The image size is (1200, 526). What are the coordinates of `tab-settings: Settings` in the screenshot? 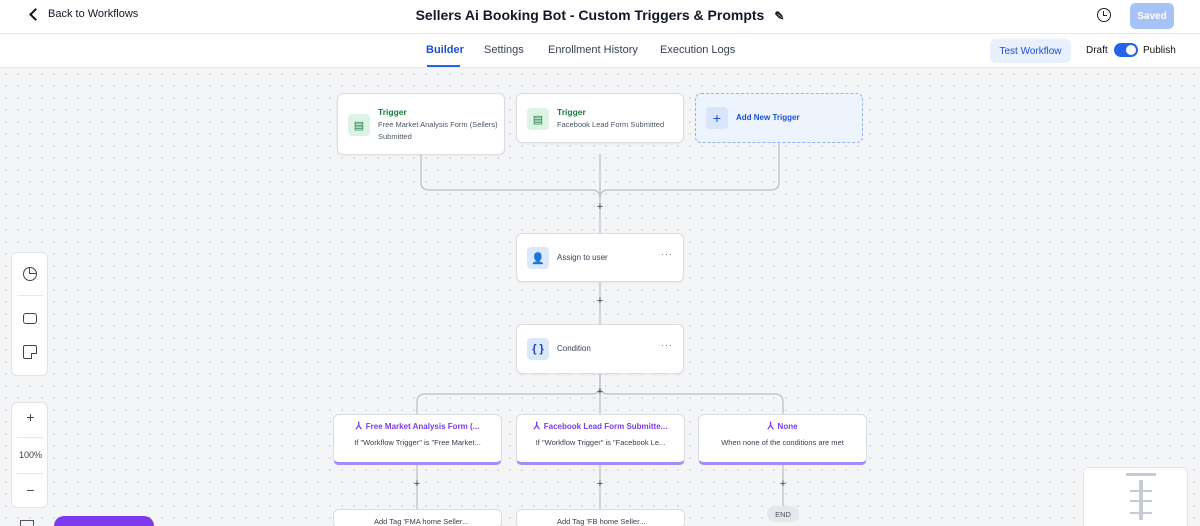 It's located at (504, 50).